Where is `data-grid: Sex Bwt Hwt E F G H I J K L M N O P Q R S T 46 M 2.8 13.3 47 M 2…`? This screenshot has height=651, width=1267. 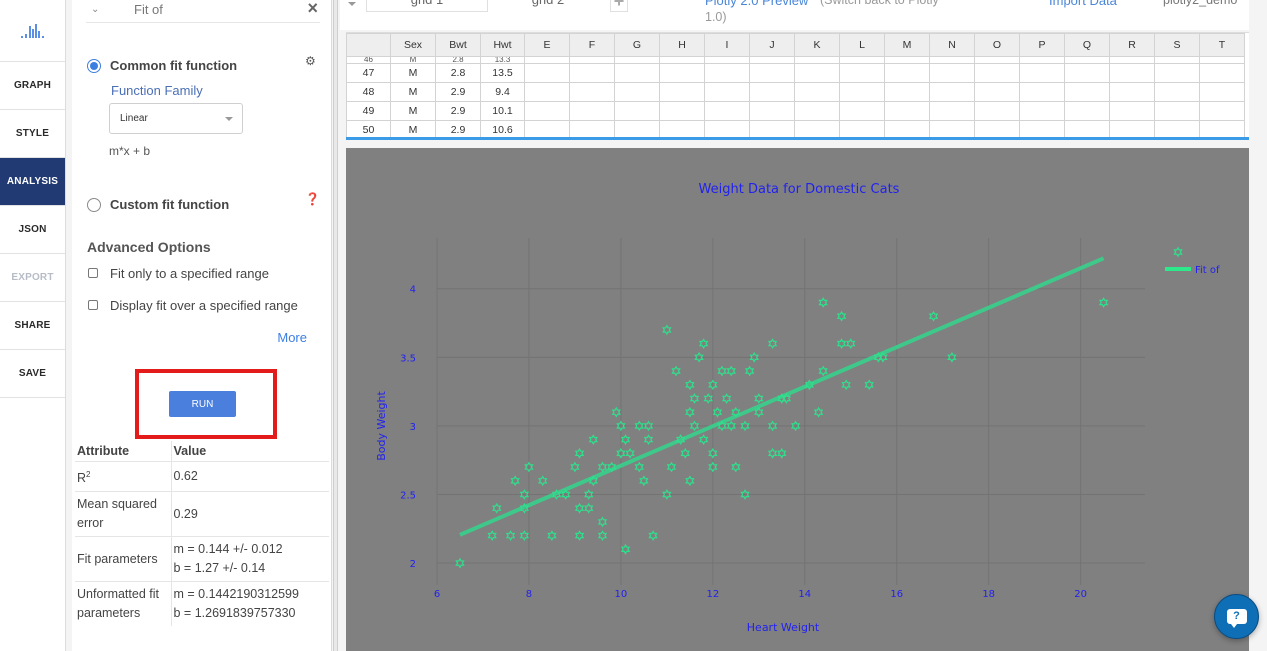 data-grid: Sex Bwt Hwt E F G H I J K L M N O P Q R S T 46 M 2.8 13.3 47 M 2… is located at coordinates (797, 86).